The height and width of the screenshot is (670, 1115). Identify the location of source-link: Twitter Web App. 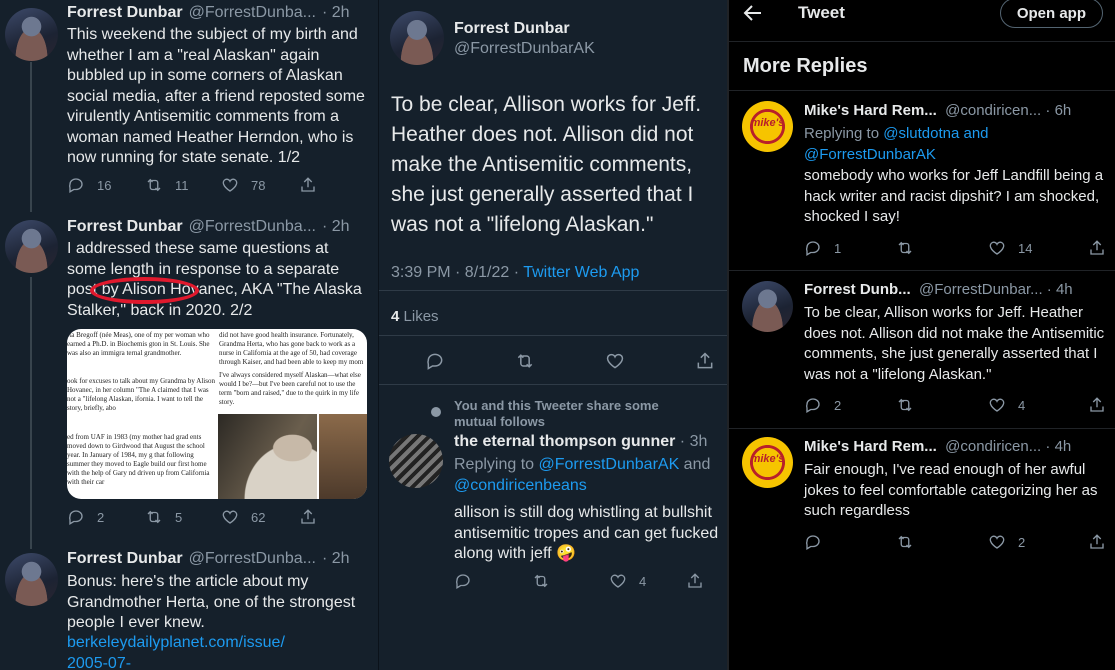
(581, 272).